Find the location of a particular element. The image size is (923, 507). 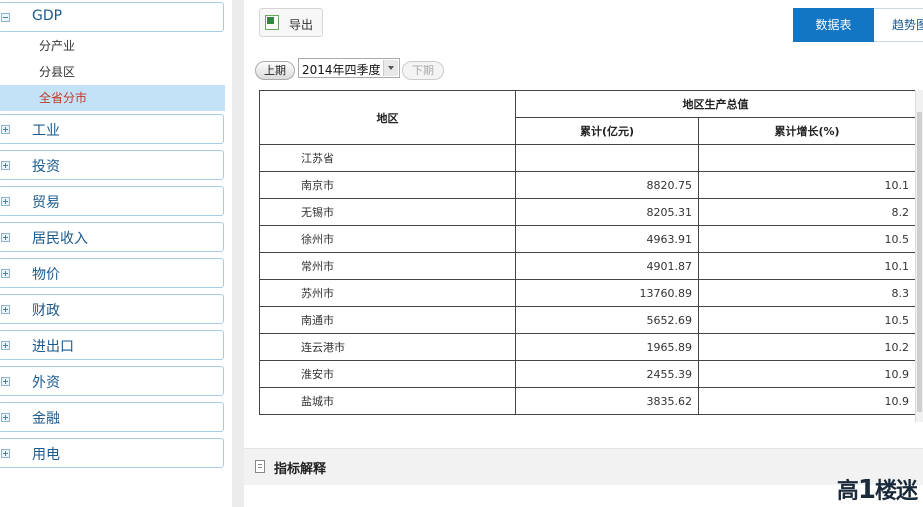

next-period-button: 下期 is located at coordinates (423, 70).